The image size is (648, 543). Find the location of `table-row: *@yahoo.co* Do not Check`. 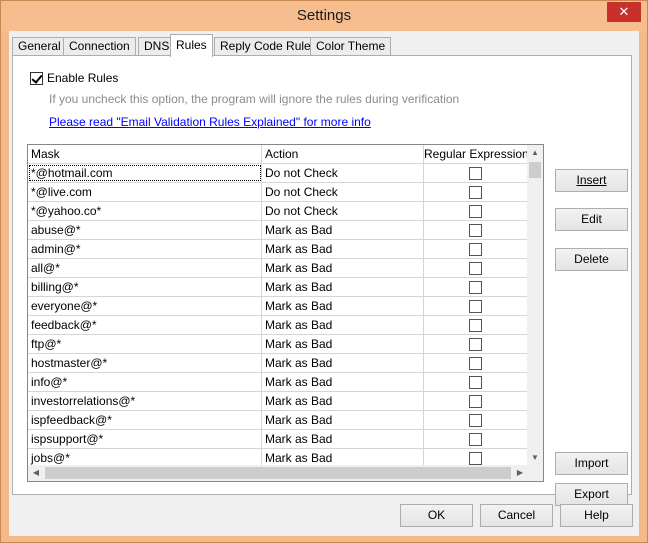

table-row: *@yahoo.co* Do not Check is located at coordinates (278, 211).